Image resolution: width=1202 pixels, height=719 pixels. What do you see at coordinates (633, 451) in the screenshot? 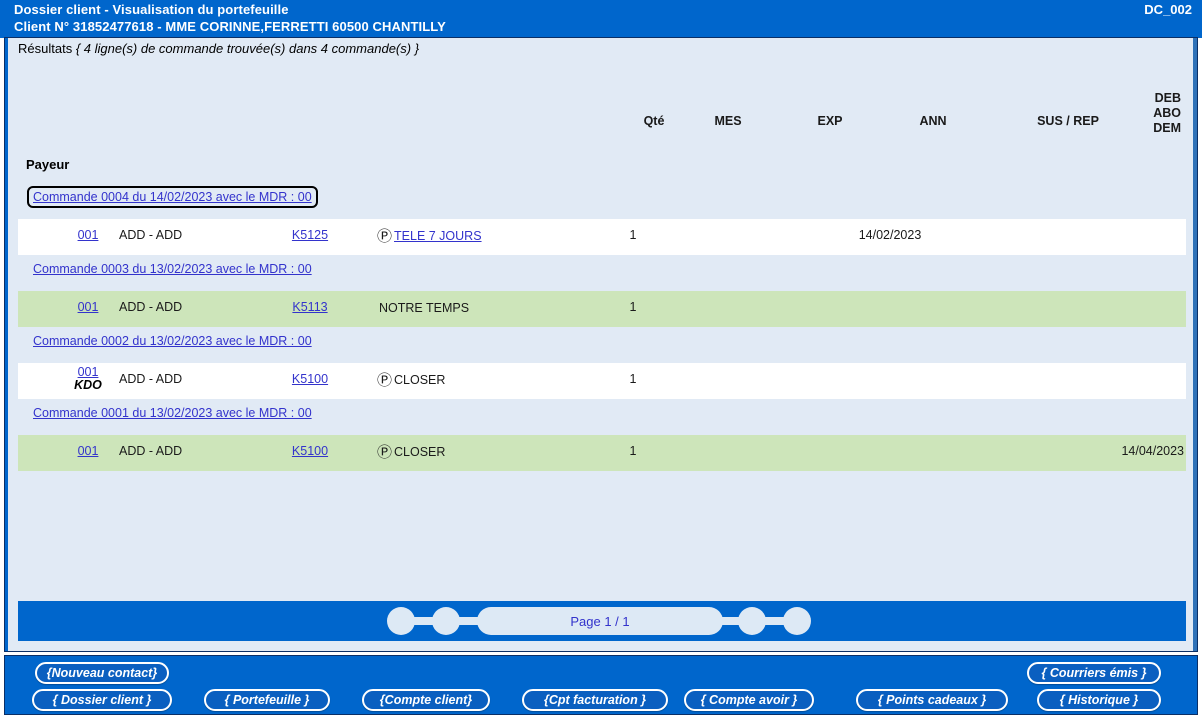
I see `qte-cell-3: 1` at bounding box center [633, 451].